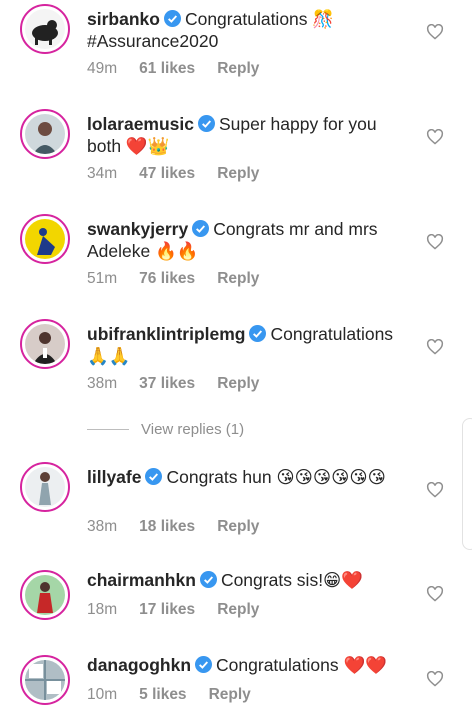 This screenshot has height=720, width=472. What do you see at coordinates (114, 477) in the screenshot?
I see `username: lillyafe` at bounding box center [114, 477].